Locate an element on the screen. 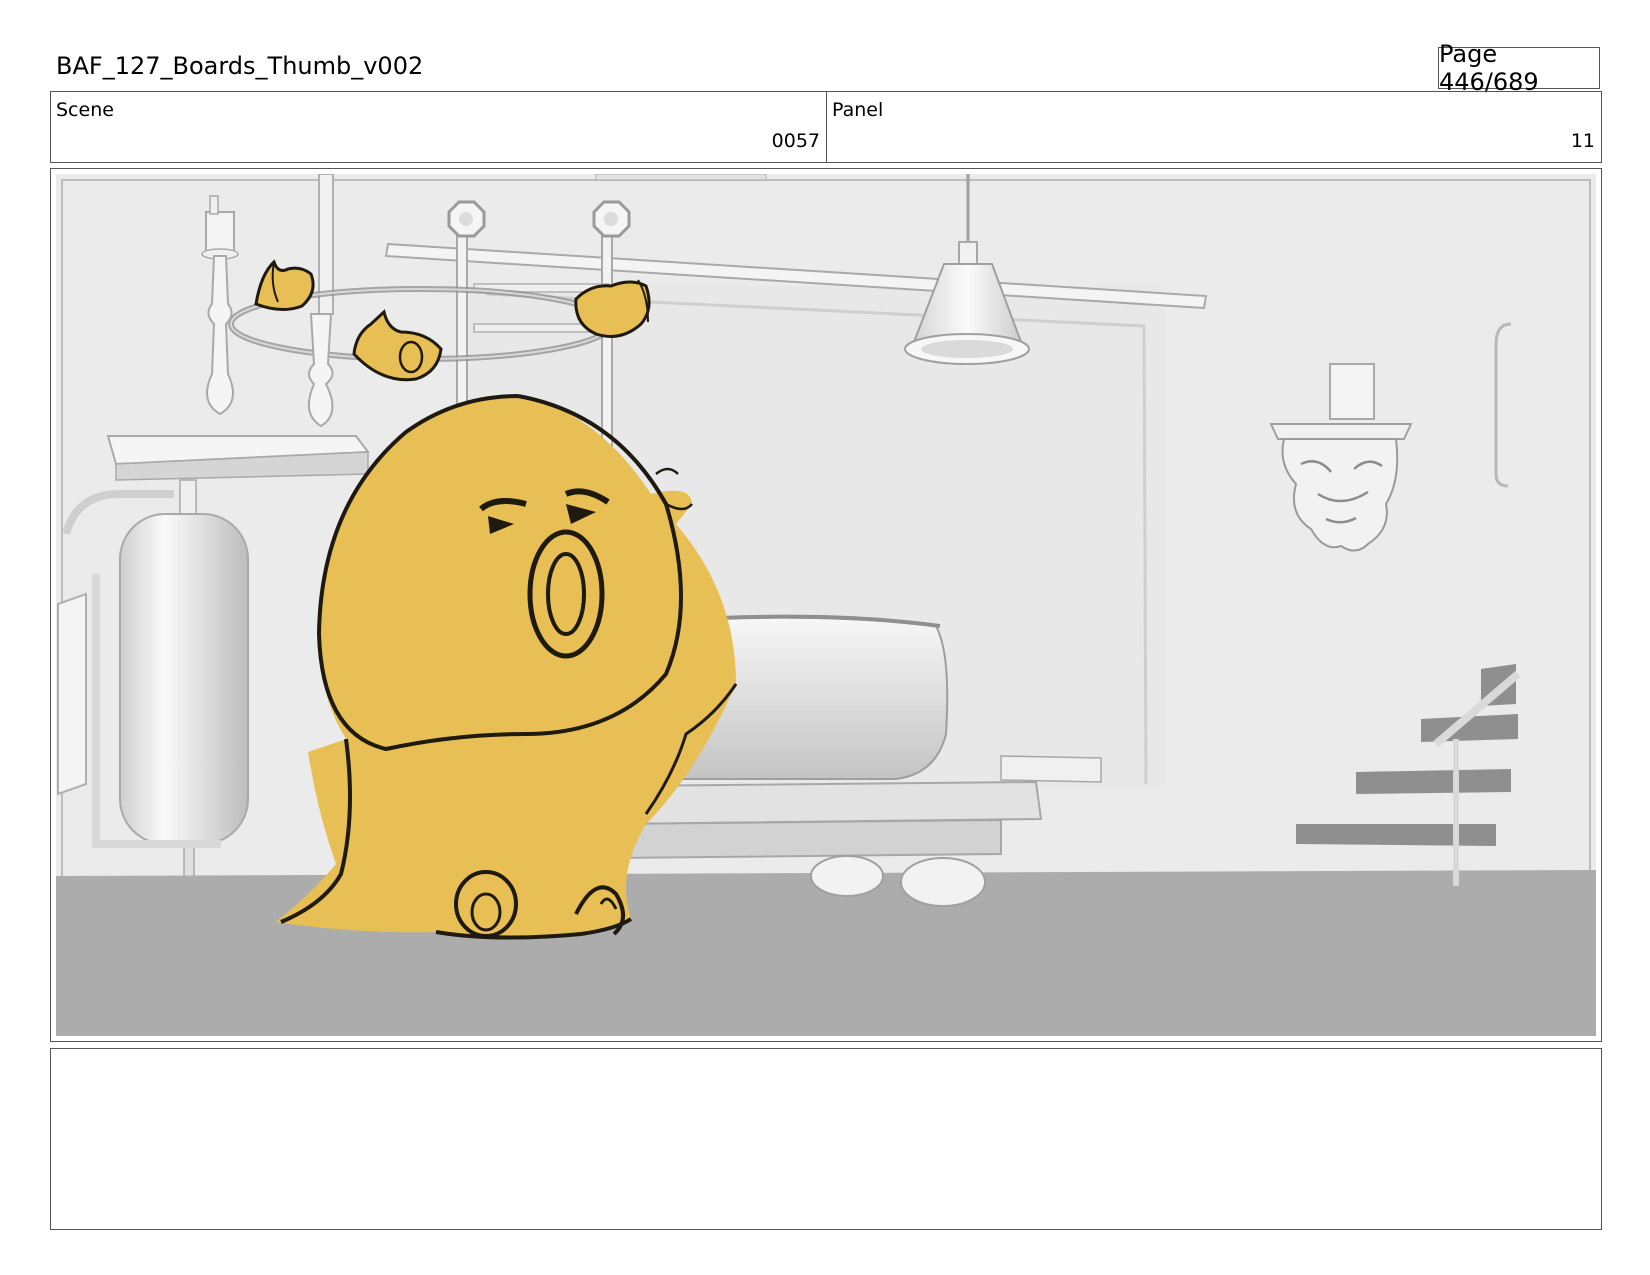  floor is located at coordinates (826, 953).